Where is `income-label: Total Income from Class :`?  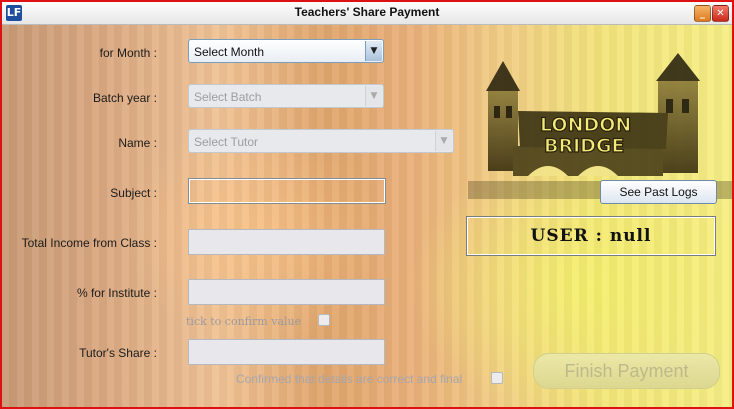 income-label: Total Income from Class : is located at coordinates (89, 243).